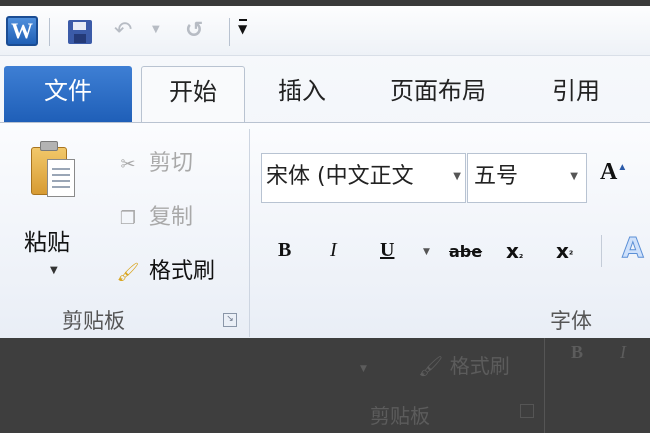 The width and height of the screenshot is (650, 433). Describe the element at coordinates (544, 385) in the screenshot. I see `bg-divider` at that location.